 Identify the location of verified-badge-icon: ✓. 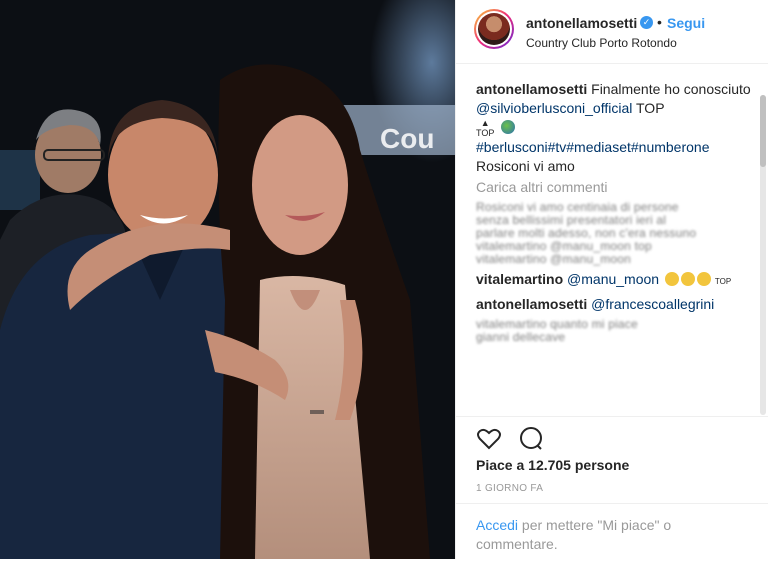
(646, 22).